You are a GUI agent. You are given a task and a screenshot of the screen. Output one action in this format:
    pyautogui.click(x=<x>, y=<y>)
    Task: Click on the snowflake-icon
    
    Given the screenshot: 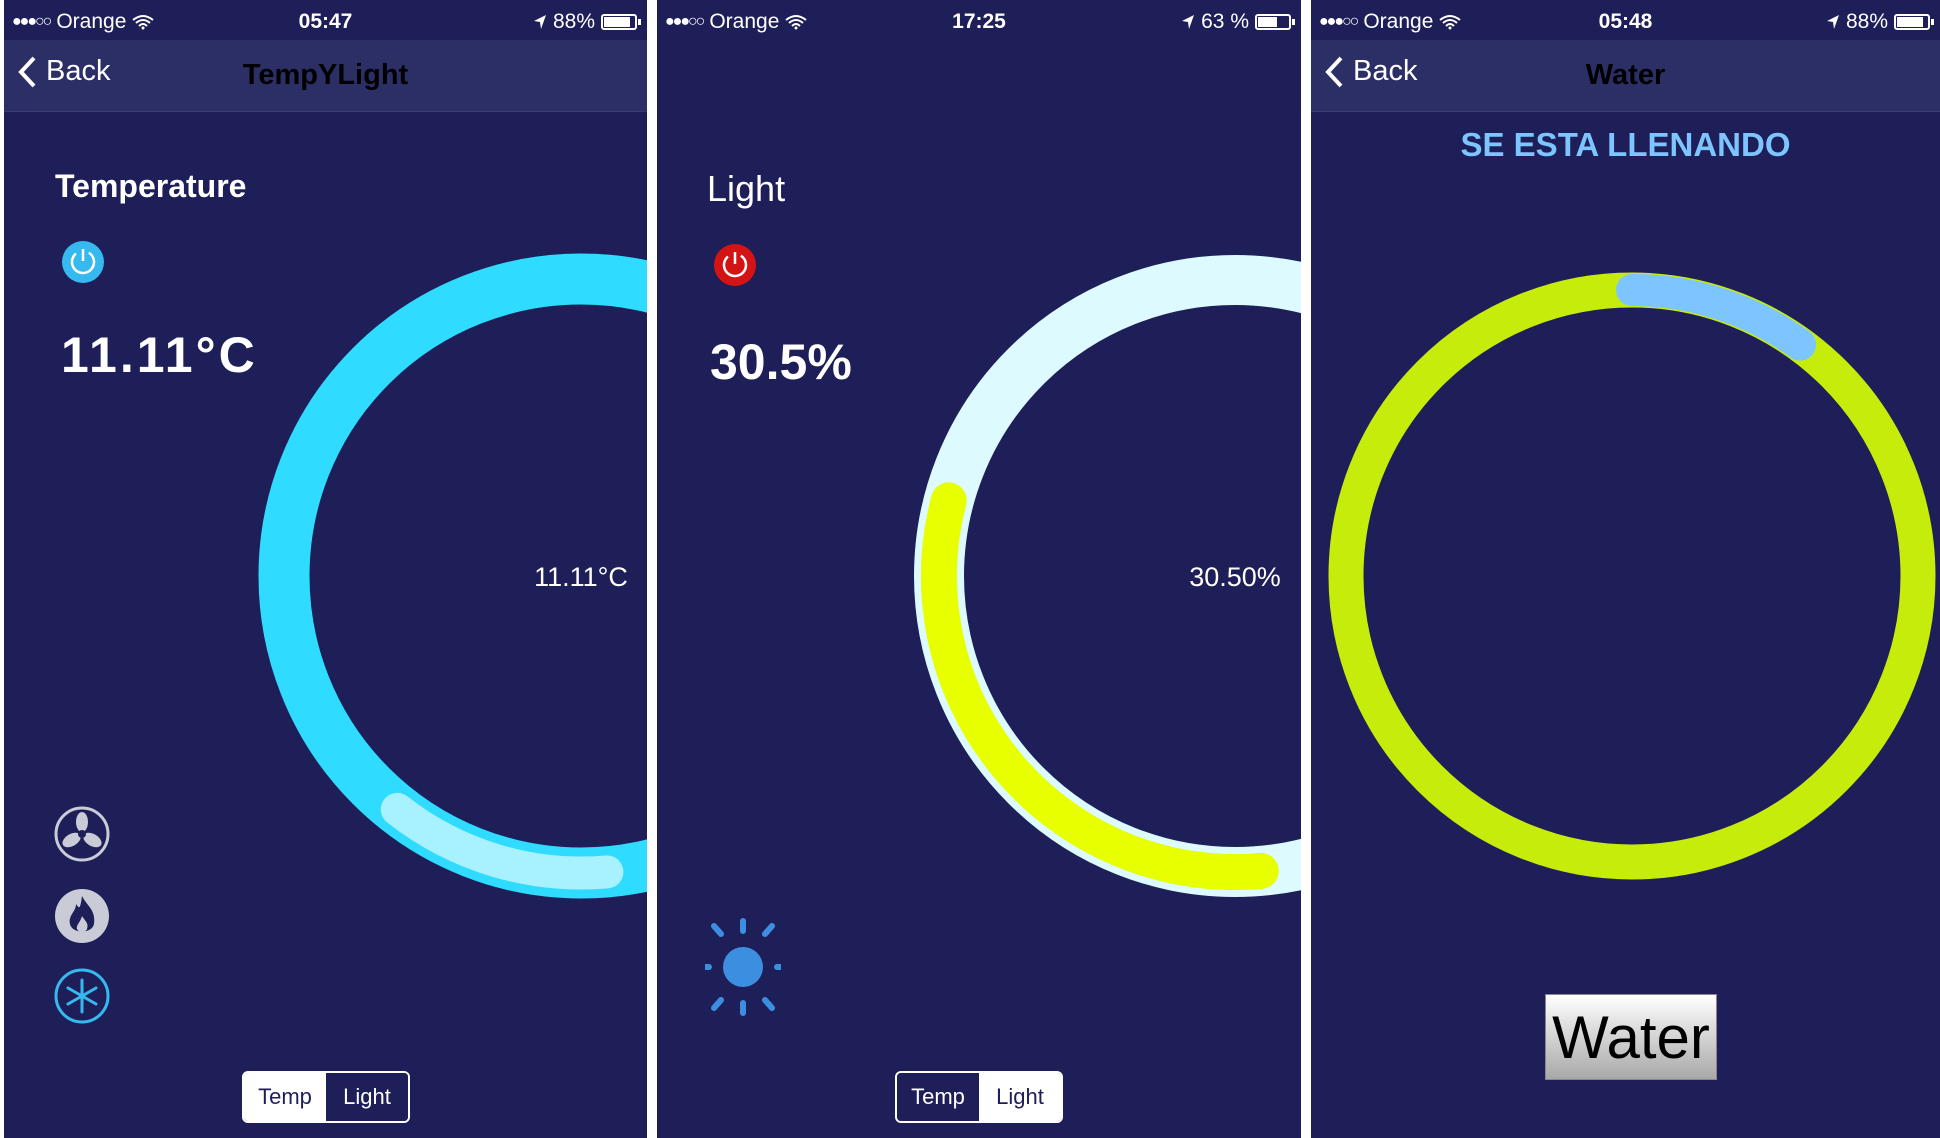 What is the action you would take?
    pyautogui.click(x=82, y=996)
    